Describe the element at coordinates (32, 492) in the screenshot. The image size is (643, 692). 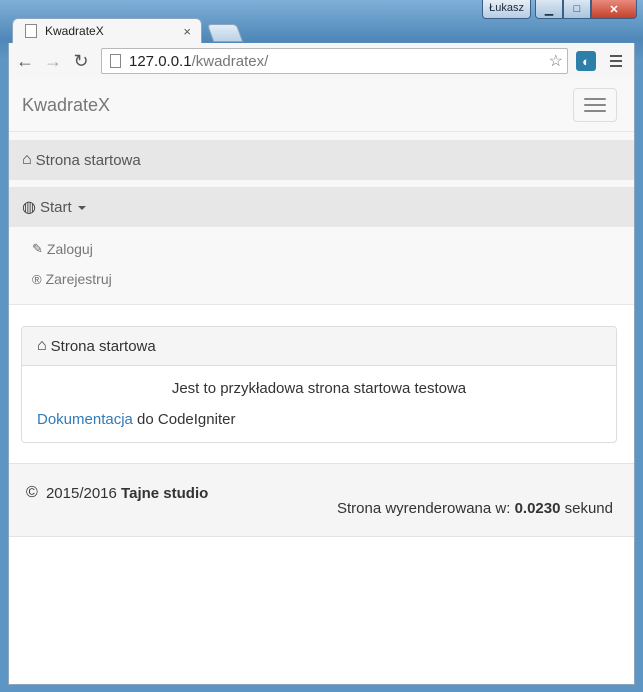
I see `copyright-icon: ©` at that location.